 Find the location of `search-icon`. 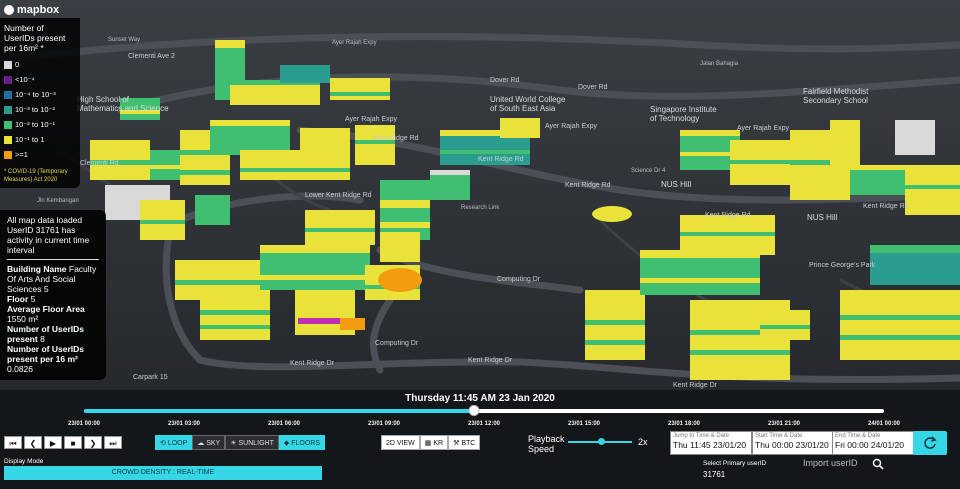

search-icon is located at coordinates (878, 464).